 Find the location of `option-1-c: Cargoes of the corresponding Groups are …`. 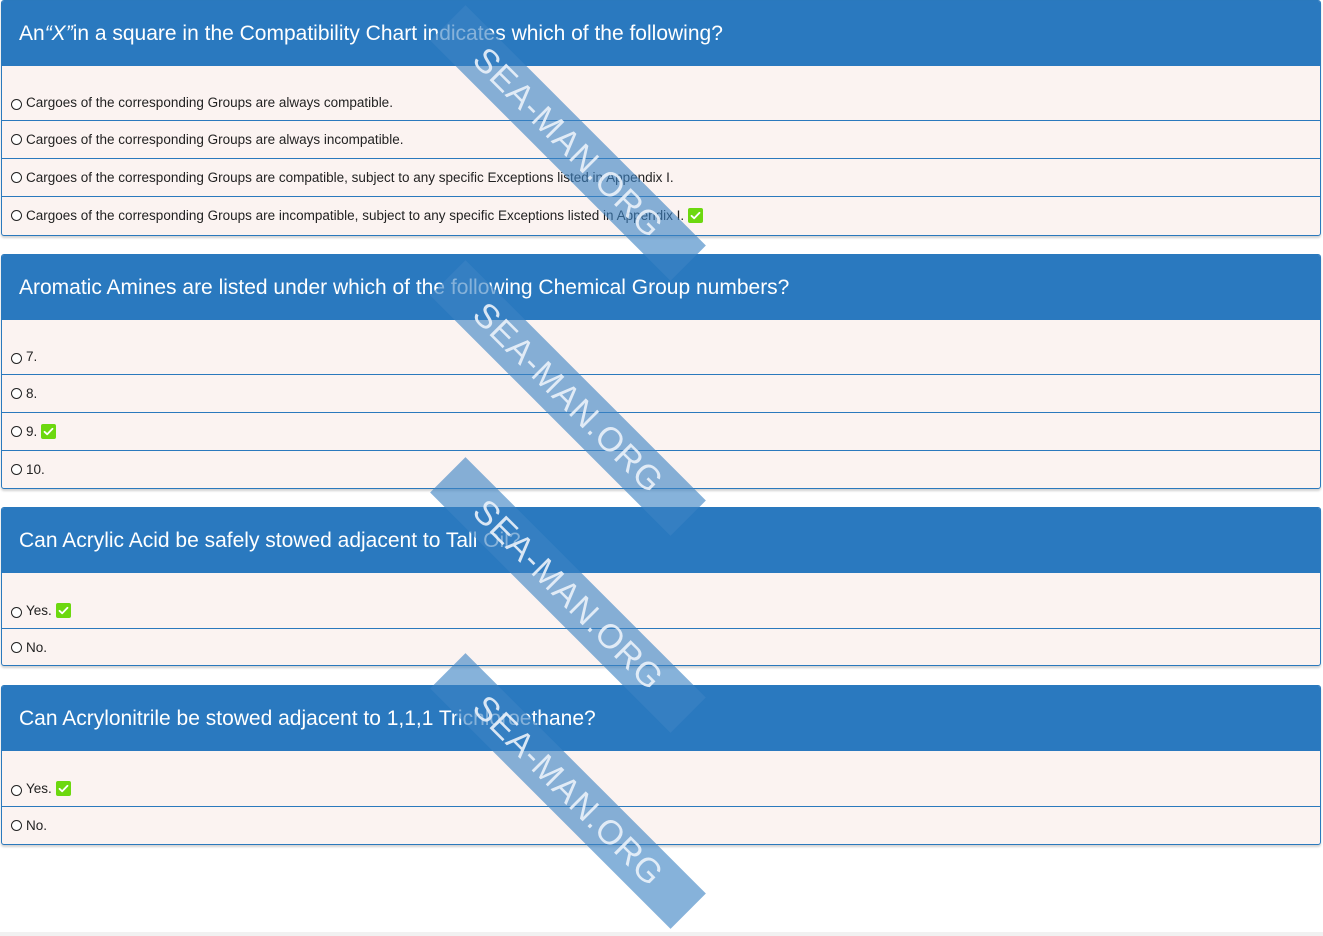

option-1-c: Cargoes of the corresponding Groups are … is located at coordinates (661, 177).